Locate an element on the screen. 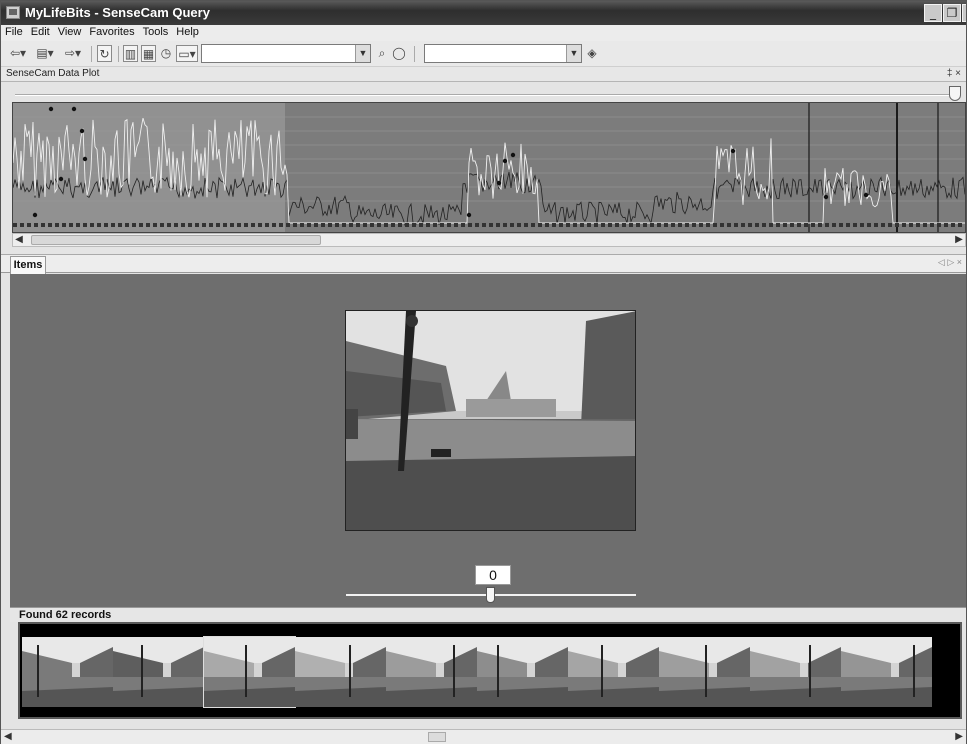 The width and height of the screenshot is (967, 744). menu-favorites: Favorites is located at coordinates (111, 31).